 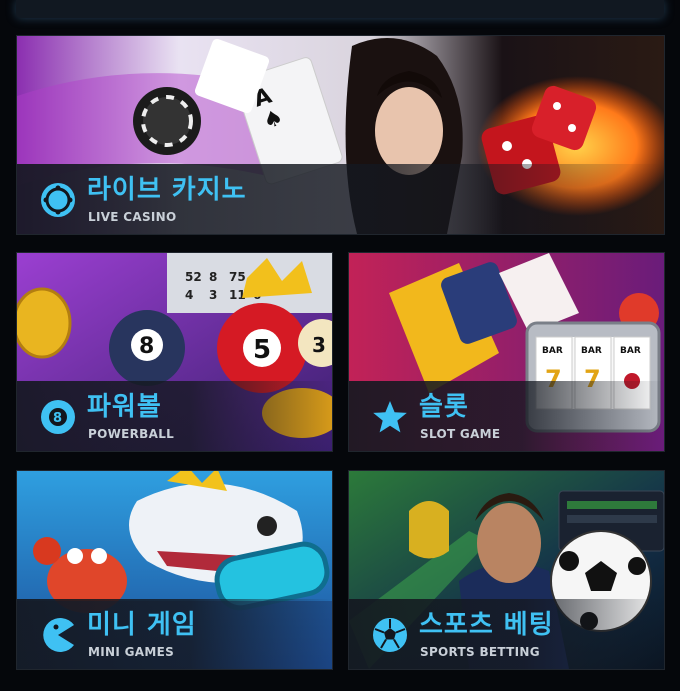 I want to click on sports-betting-subtitle: SPORTS BETTING, so click(x=480, y=652).